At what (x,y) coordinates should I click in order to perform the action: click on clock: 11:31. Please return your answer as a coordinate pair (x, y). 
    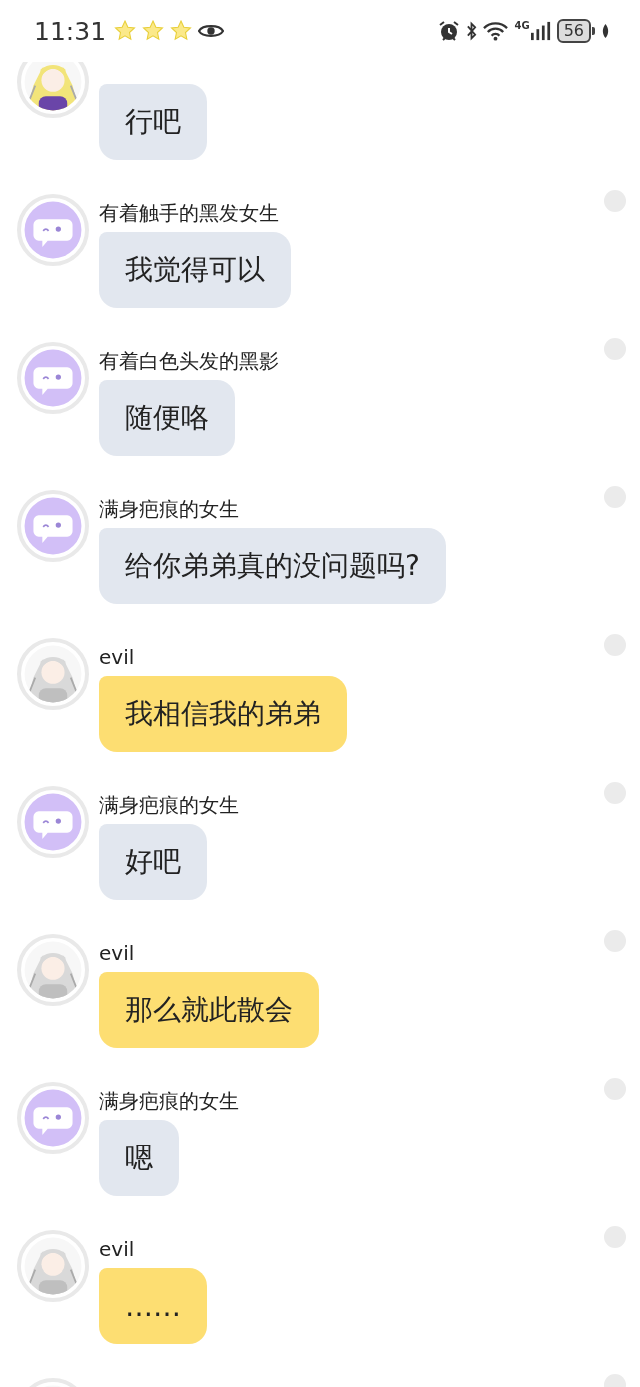
    Looking at the image, I should click on (70, 31).